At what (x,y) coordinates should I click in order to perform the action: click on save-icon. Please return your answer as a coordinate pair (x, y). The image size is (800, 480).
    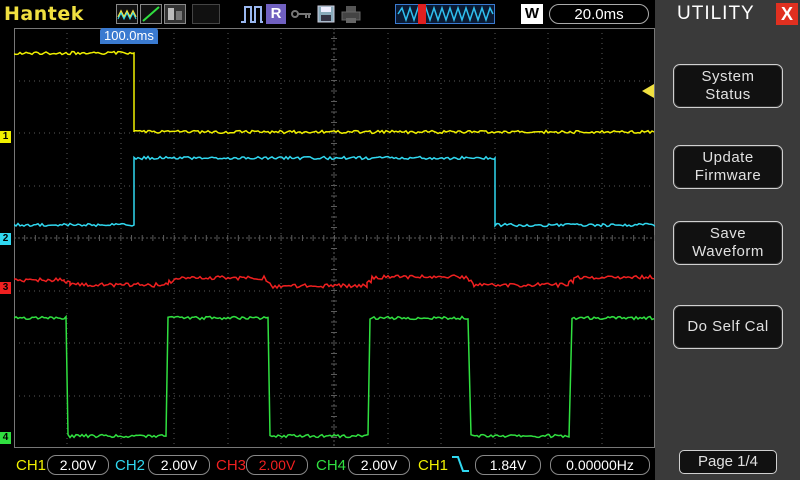
    Looking at the image, I should click on (326, 14).